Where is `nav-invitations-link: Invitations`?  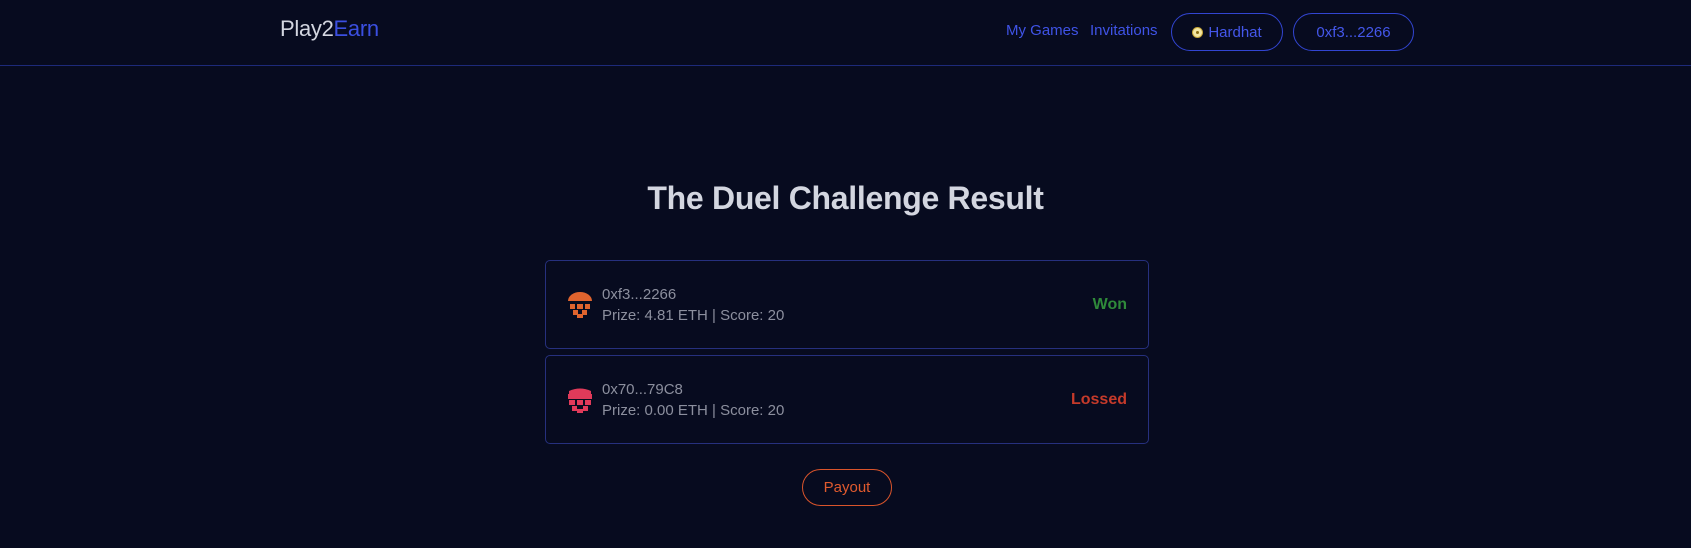 nav-invitations-link: Invitations is located at coordinates (1124, 30).